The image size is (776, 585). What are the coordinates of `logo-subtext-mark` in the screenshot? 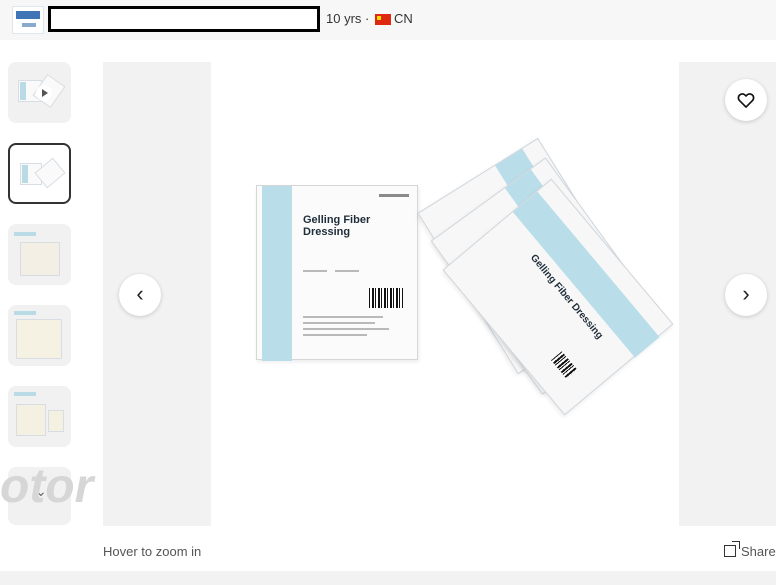 It's located at (29, 25).